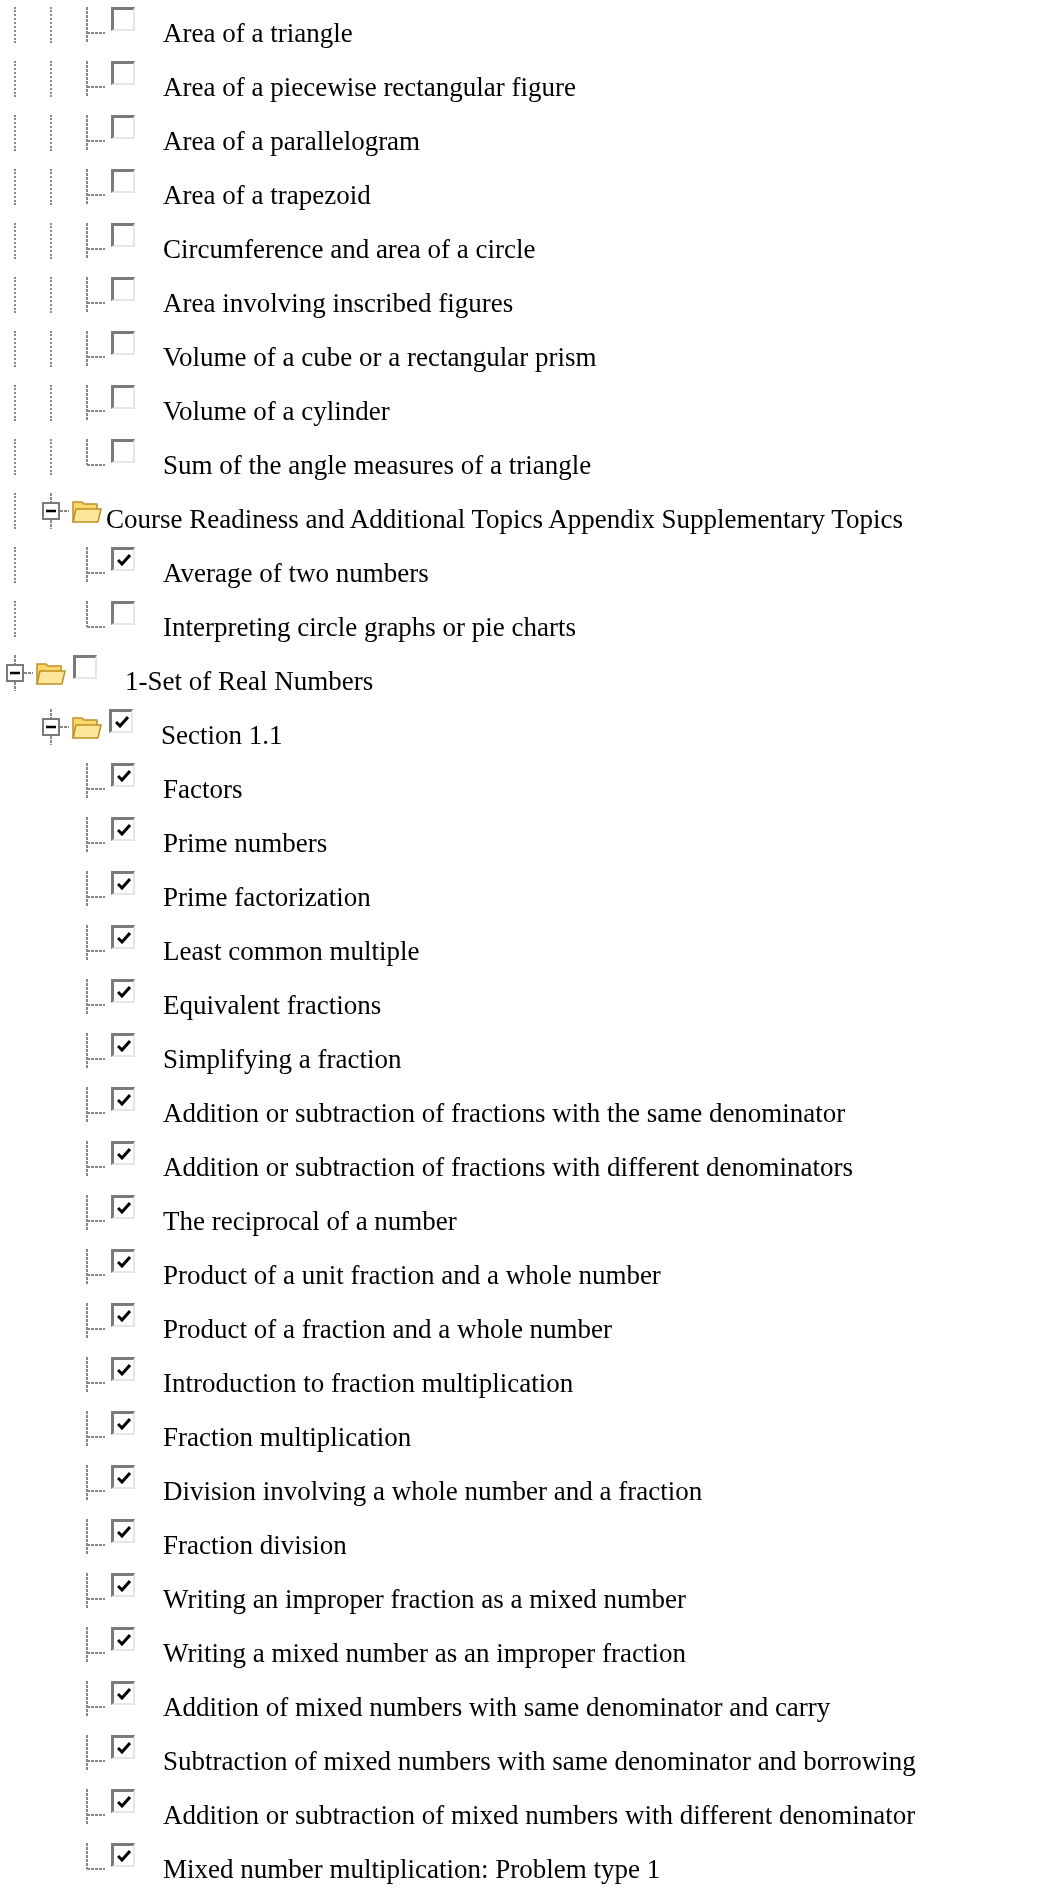 Image resolution: width=1062 pixels, height=1904 pixels. What do you see at coordinates (369, 81) in the screenshot?
I see `topic-label: Area of a piecewise rectangular figure` at bounding box center [369, 81].